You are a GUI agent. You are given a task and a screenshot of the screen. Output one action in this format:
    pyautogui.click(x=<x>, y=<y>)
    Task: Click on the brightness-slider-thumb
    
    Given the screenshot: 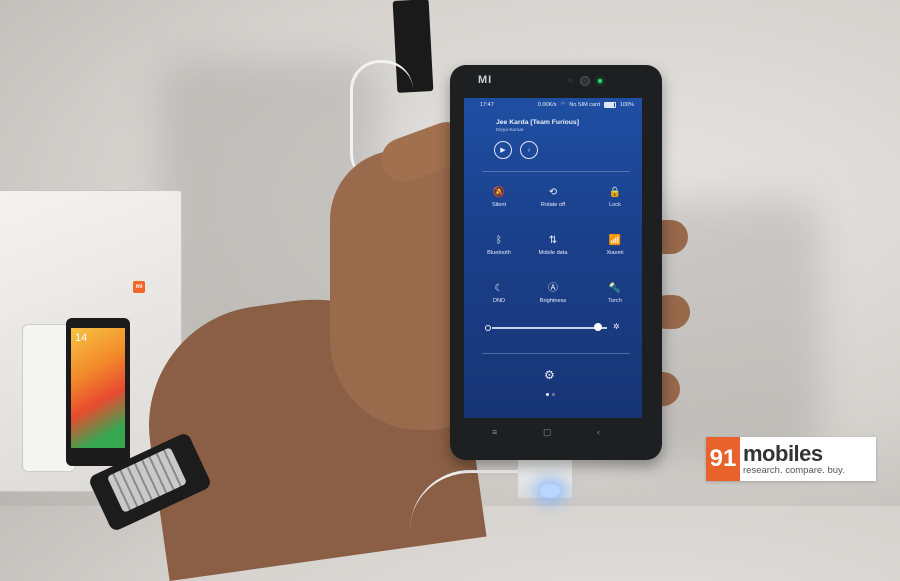 What is the action you would take?
    pyautogui.click(x=597, y=327)
    